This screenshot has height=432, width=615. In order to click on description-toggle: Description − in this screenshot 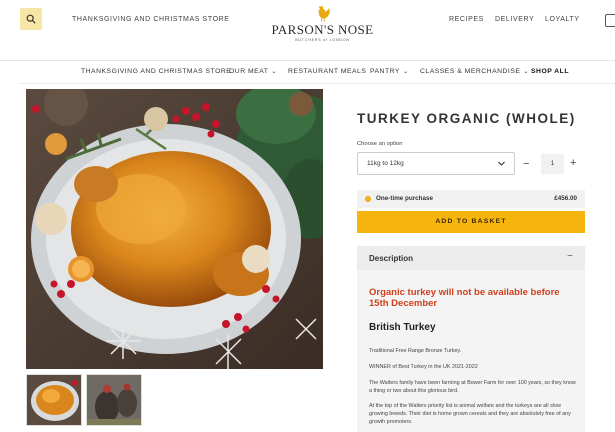, I will do `click(471, 258)`.